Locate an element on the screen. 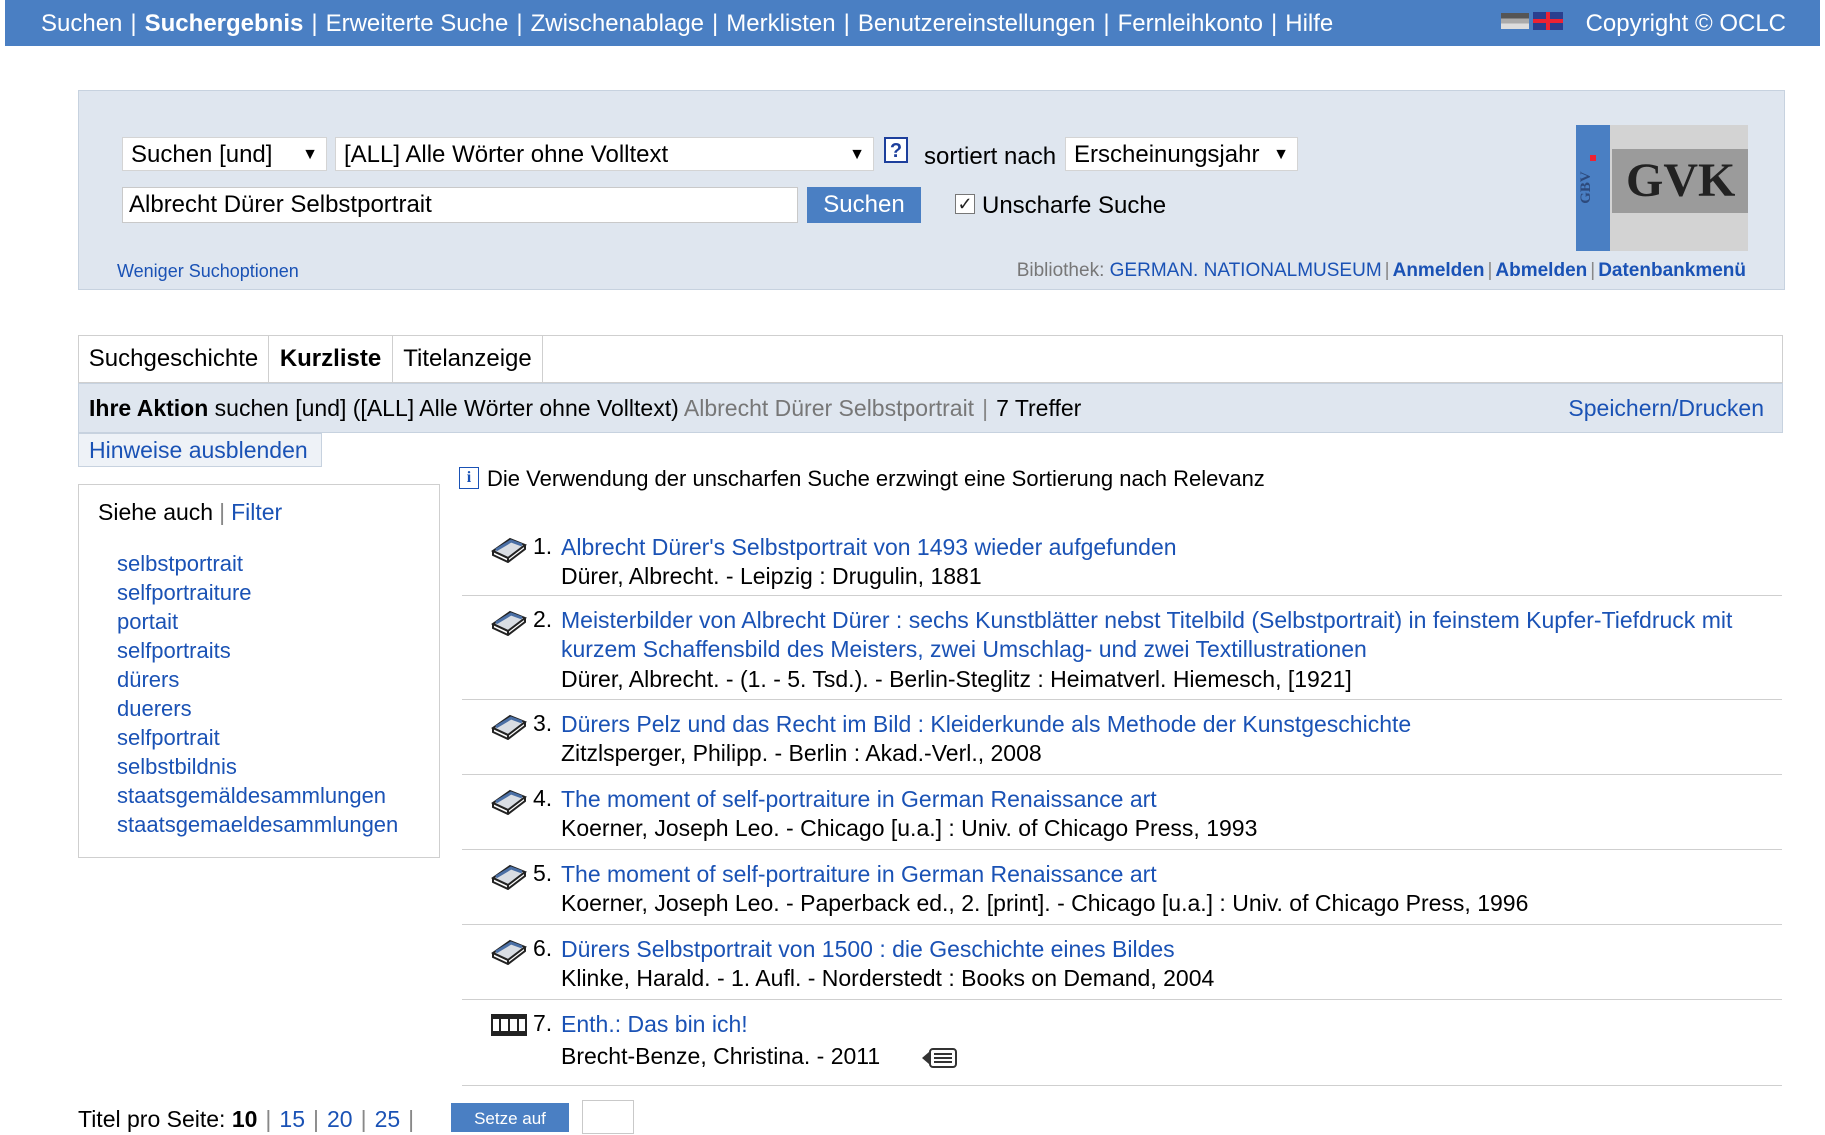  nav-erweiterte-suche: Erweiterte Suche is located at coordinates (417, 23).